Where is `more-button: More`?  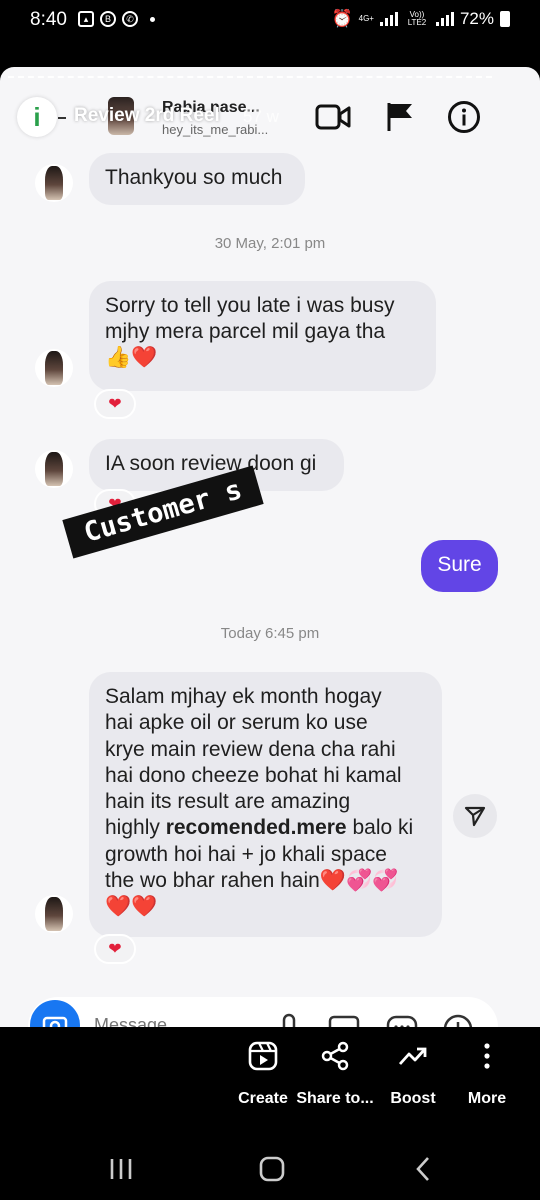
more-button: More is located at coordinates (487, 1074).